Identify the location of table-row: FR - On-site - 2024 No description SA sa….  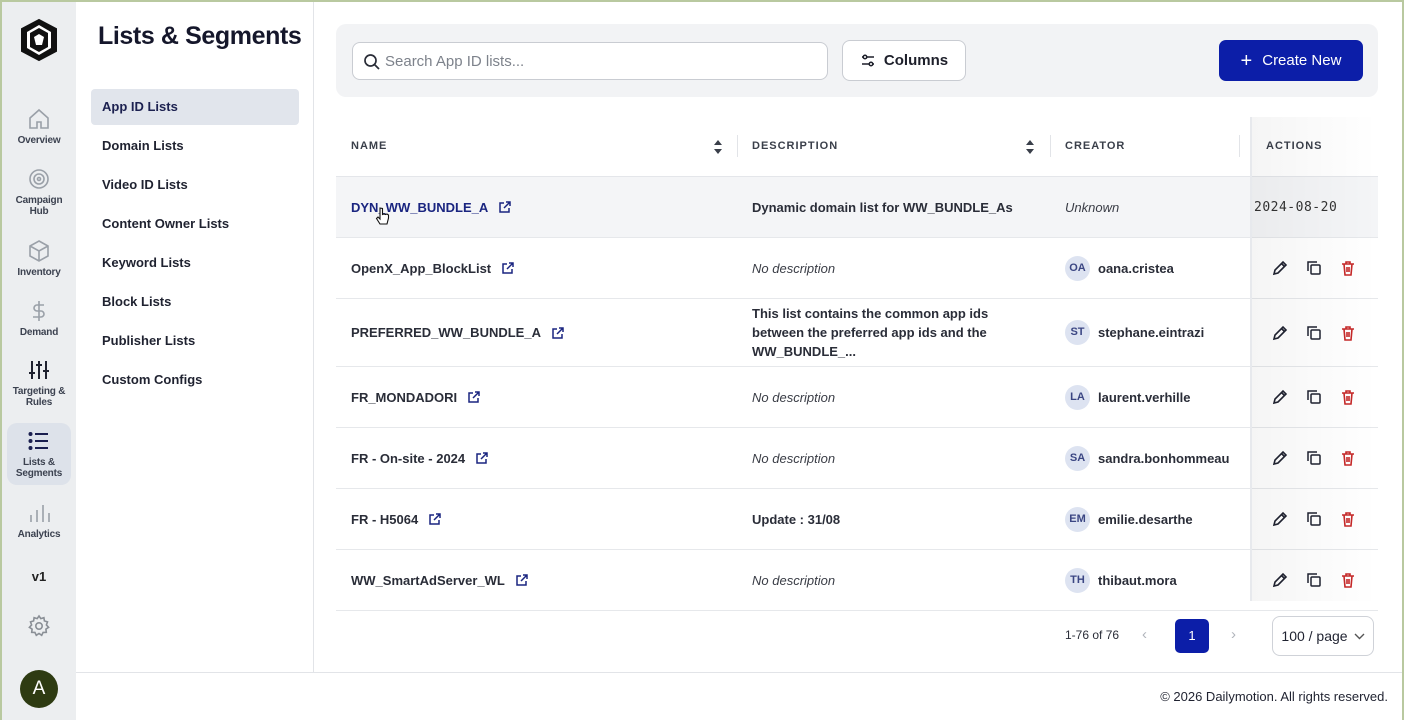
(857, 458).